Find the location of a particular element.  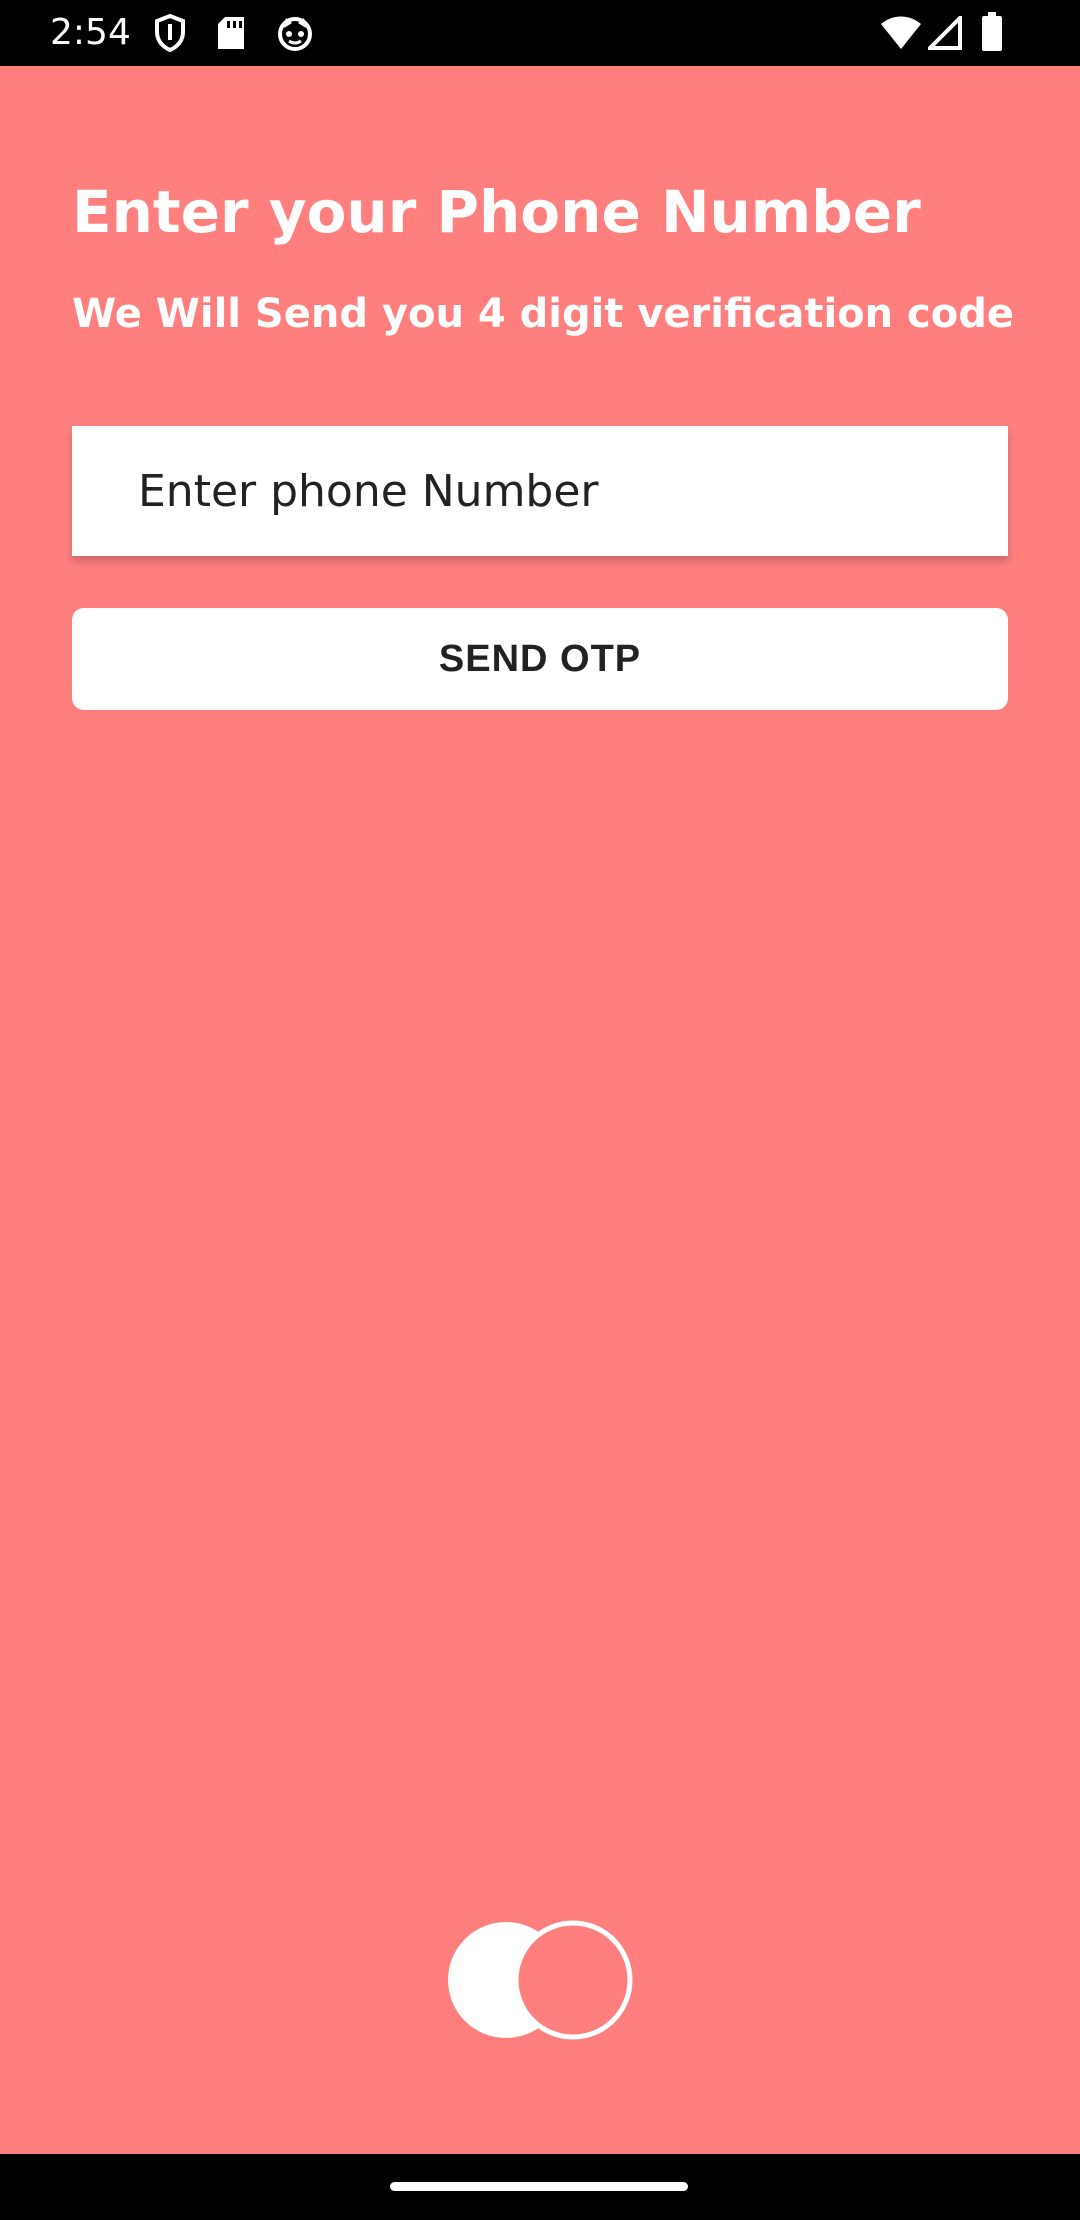

send-otp-button: SEND OTP is located at coordinates (540, 659).